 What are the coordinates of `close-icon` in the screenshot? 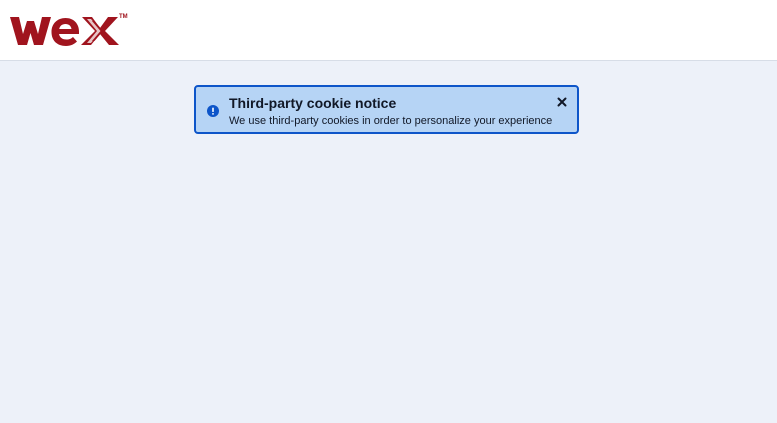 It's located at (562, 102).